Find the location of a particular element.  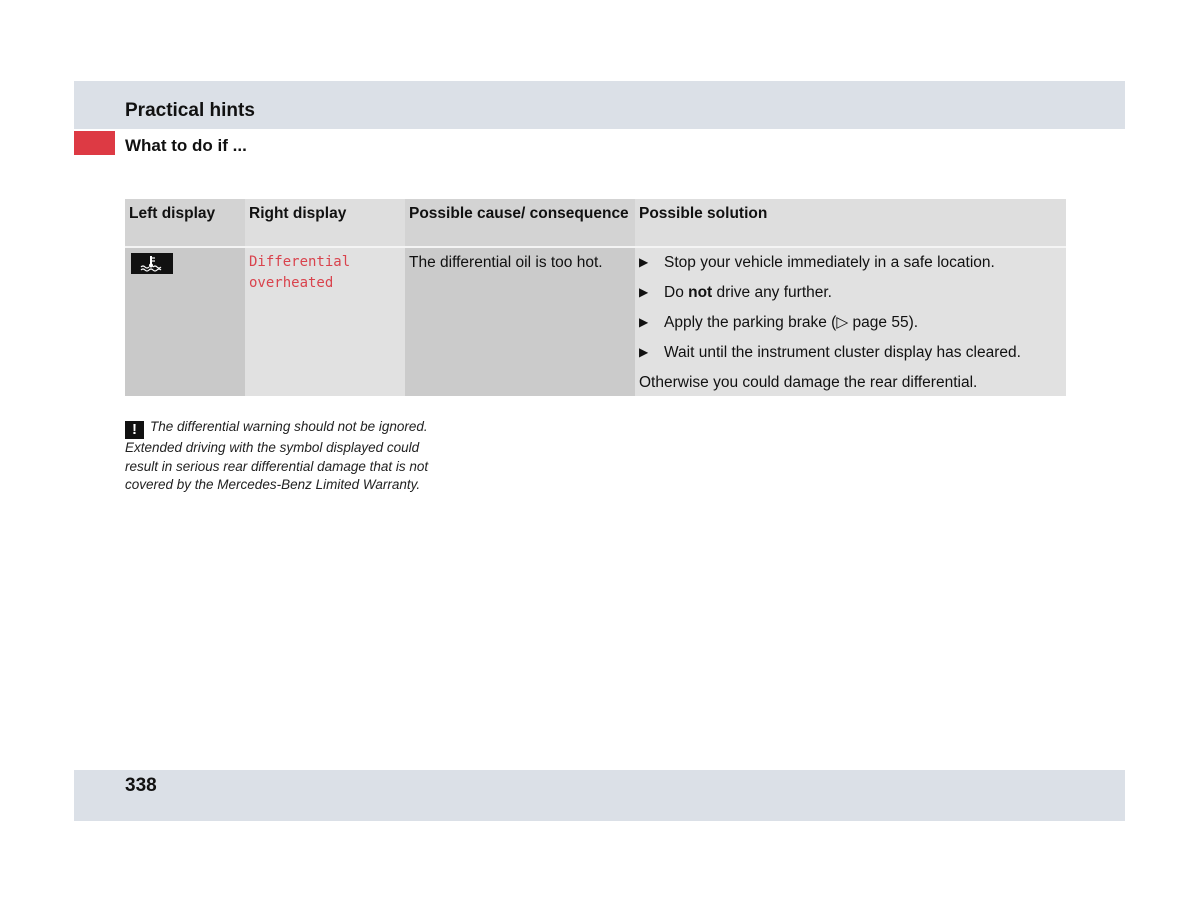

footer-band is located at coordinates (599, 795).